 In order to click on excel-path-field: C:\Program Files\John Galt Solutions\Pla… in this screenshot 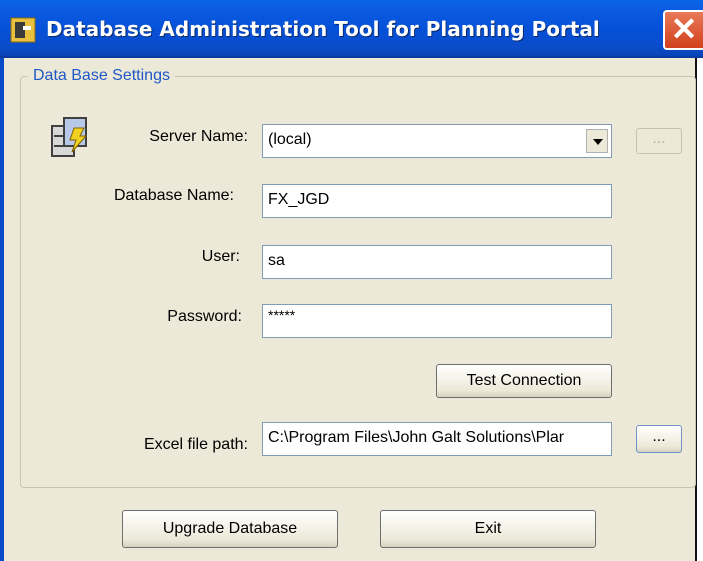, I will do `click(437, 439)`.